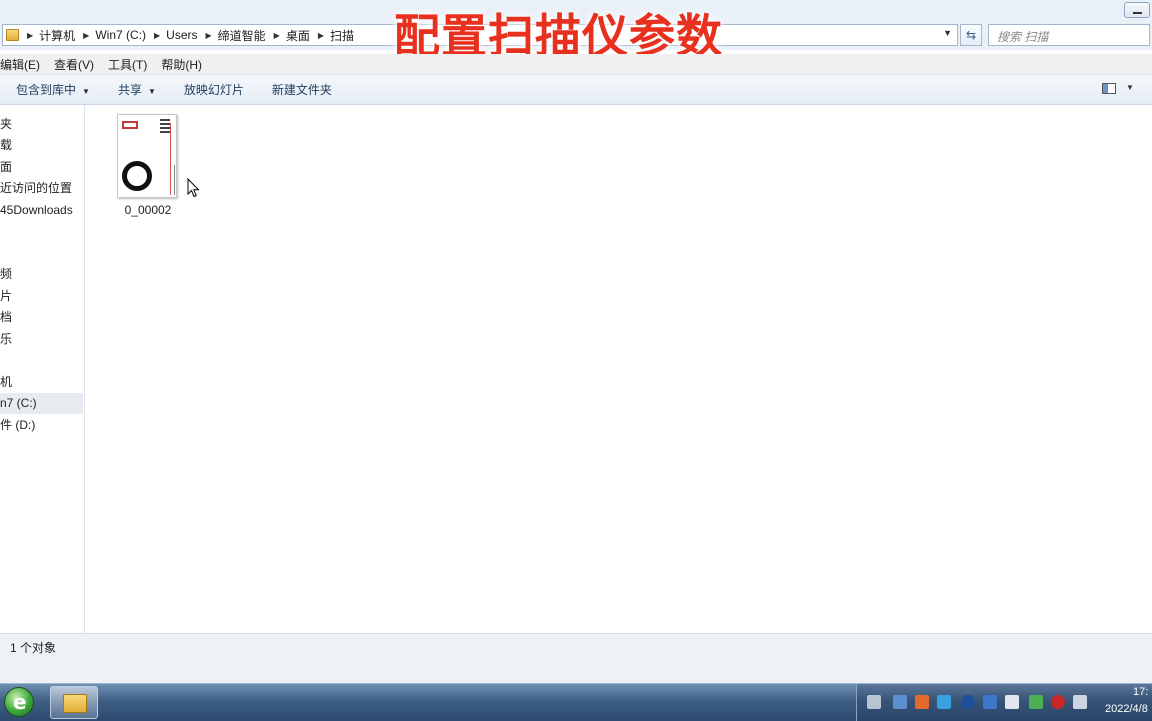 This screenshot has width=1152, height=721. I want to click on include-in-library-button: 包含到库中 ▼, so click(53, 89).